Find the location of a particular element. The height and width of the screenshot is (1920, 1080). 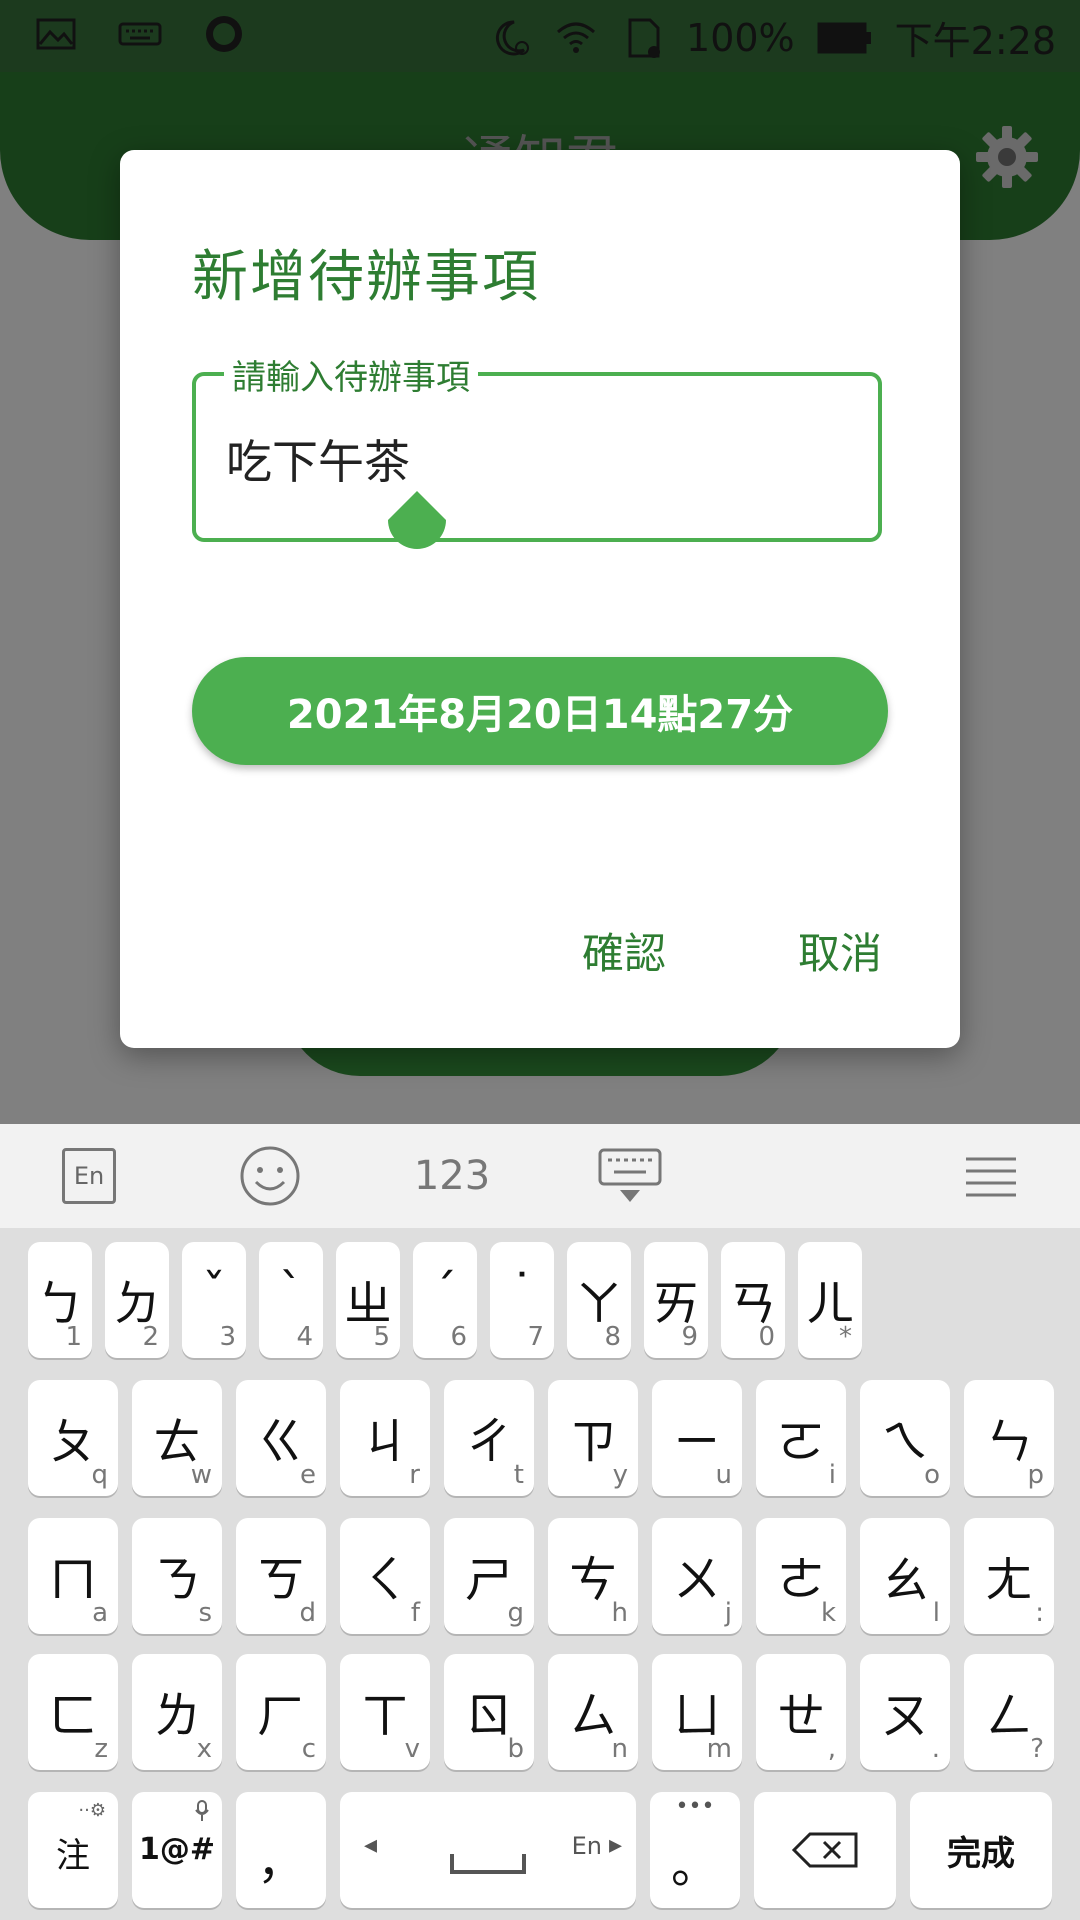

key-sub-label: , is located at coordinates (831, 1749).